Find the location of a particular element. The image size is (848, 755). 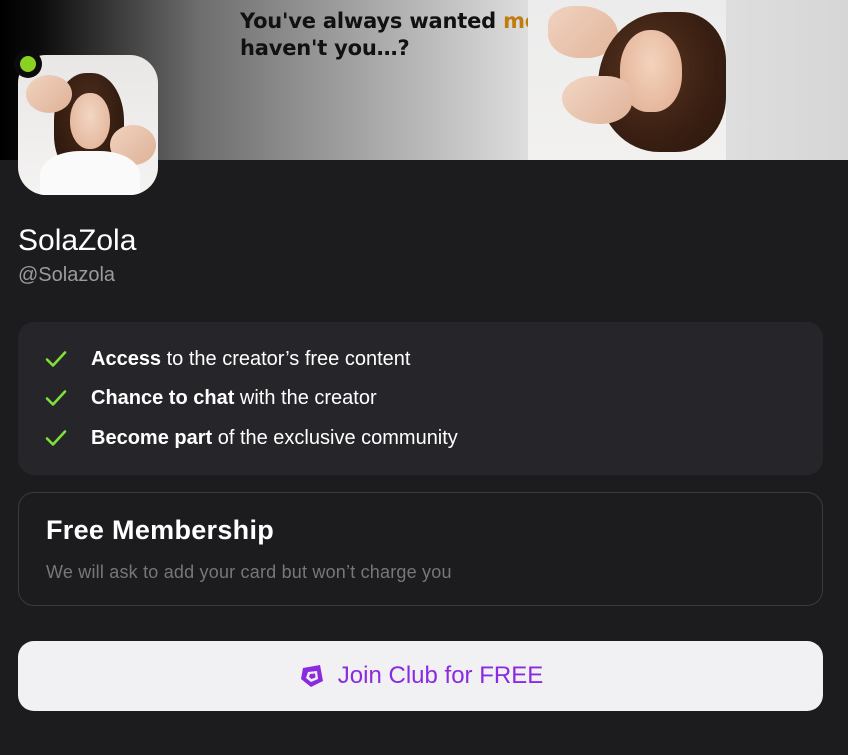

banner-headline-line2: haven't you…? is located at coordinates (325, 48).